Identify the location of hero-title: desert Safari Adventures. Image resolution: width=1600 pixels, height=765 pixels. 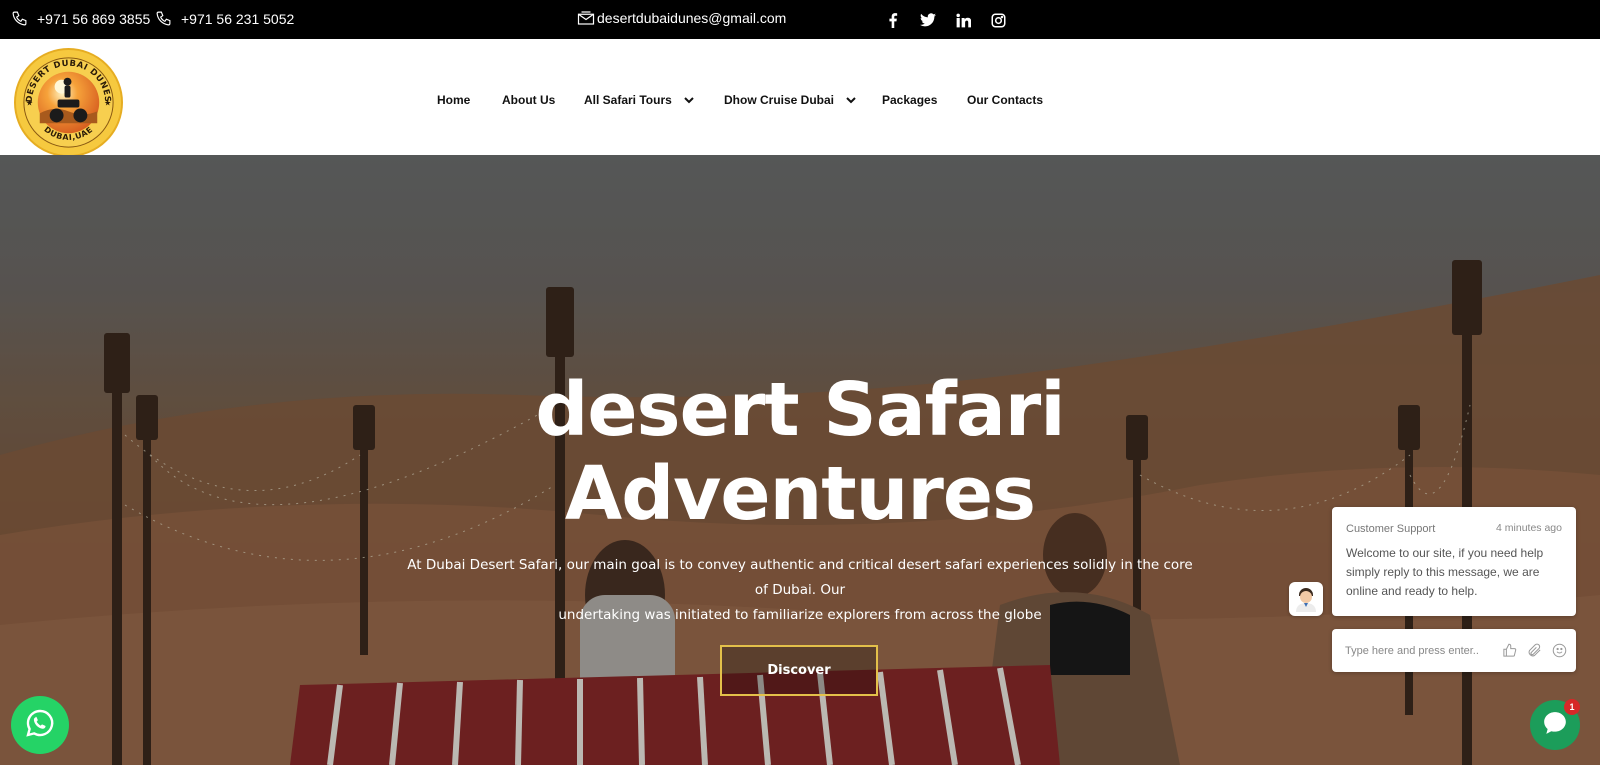
(800, 452).